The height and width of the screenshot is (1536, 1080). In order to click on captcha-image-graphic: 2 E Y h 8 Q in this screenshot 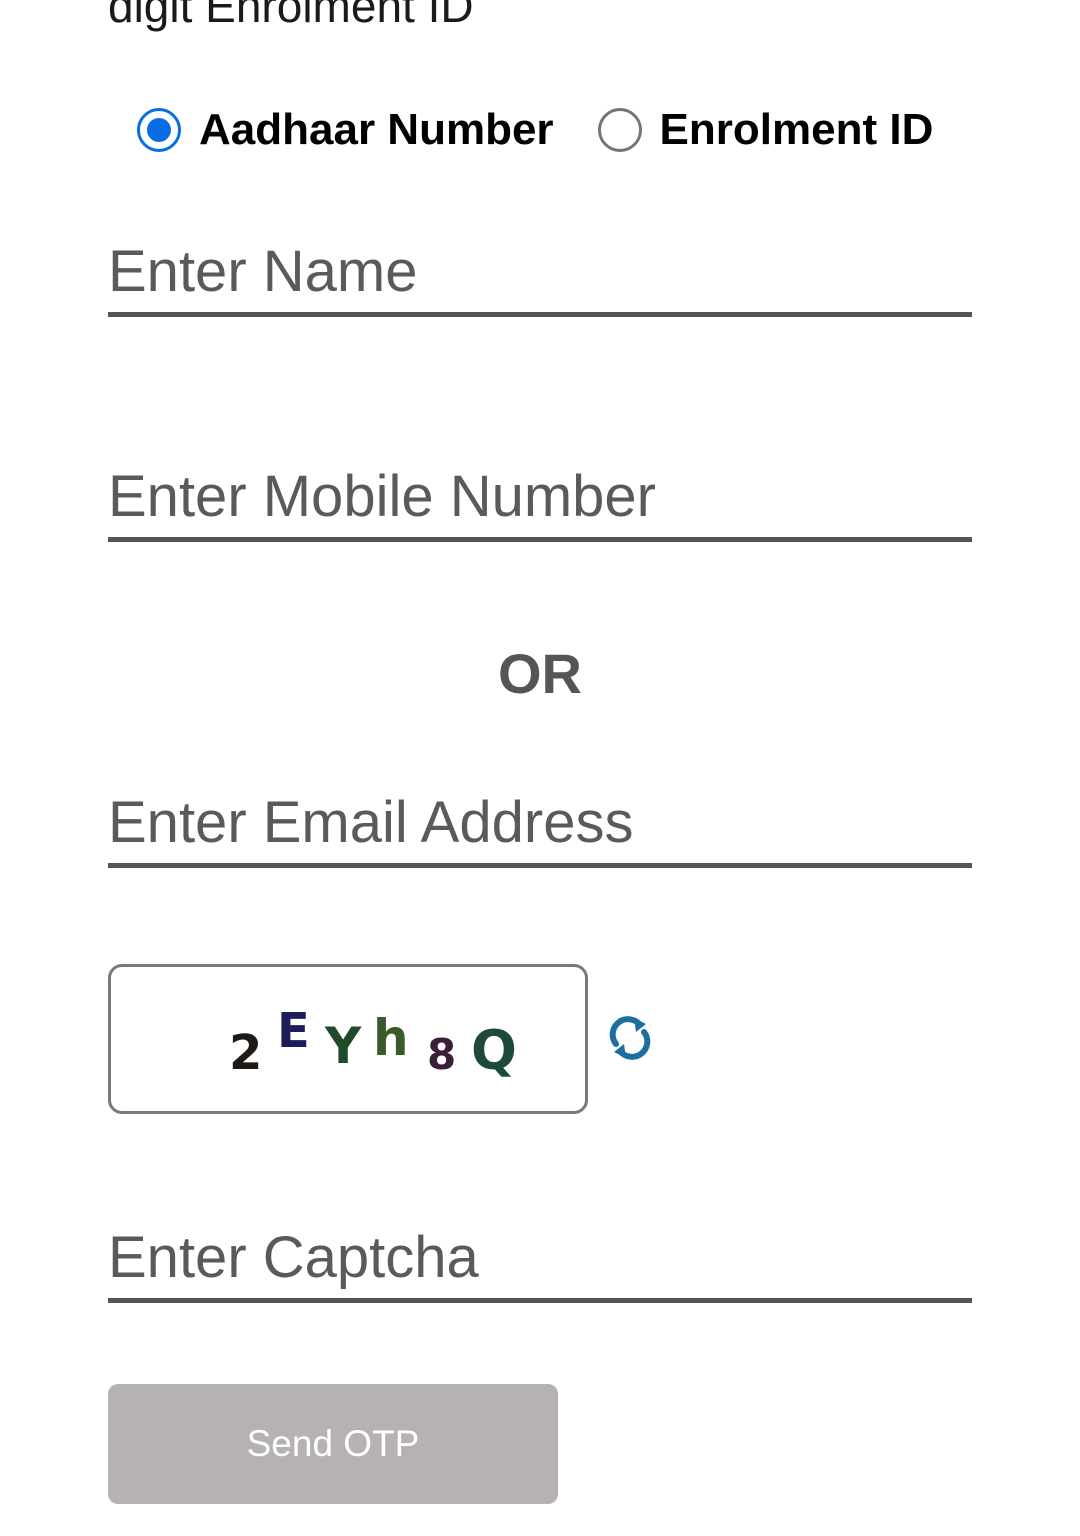, I will do `click(373, 1042)`.